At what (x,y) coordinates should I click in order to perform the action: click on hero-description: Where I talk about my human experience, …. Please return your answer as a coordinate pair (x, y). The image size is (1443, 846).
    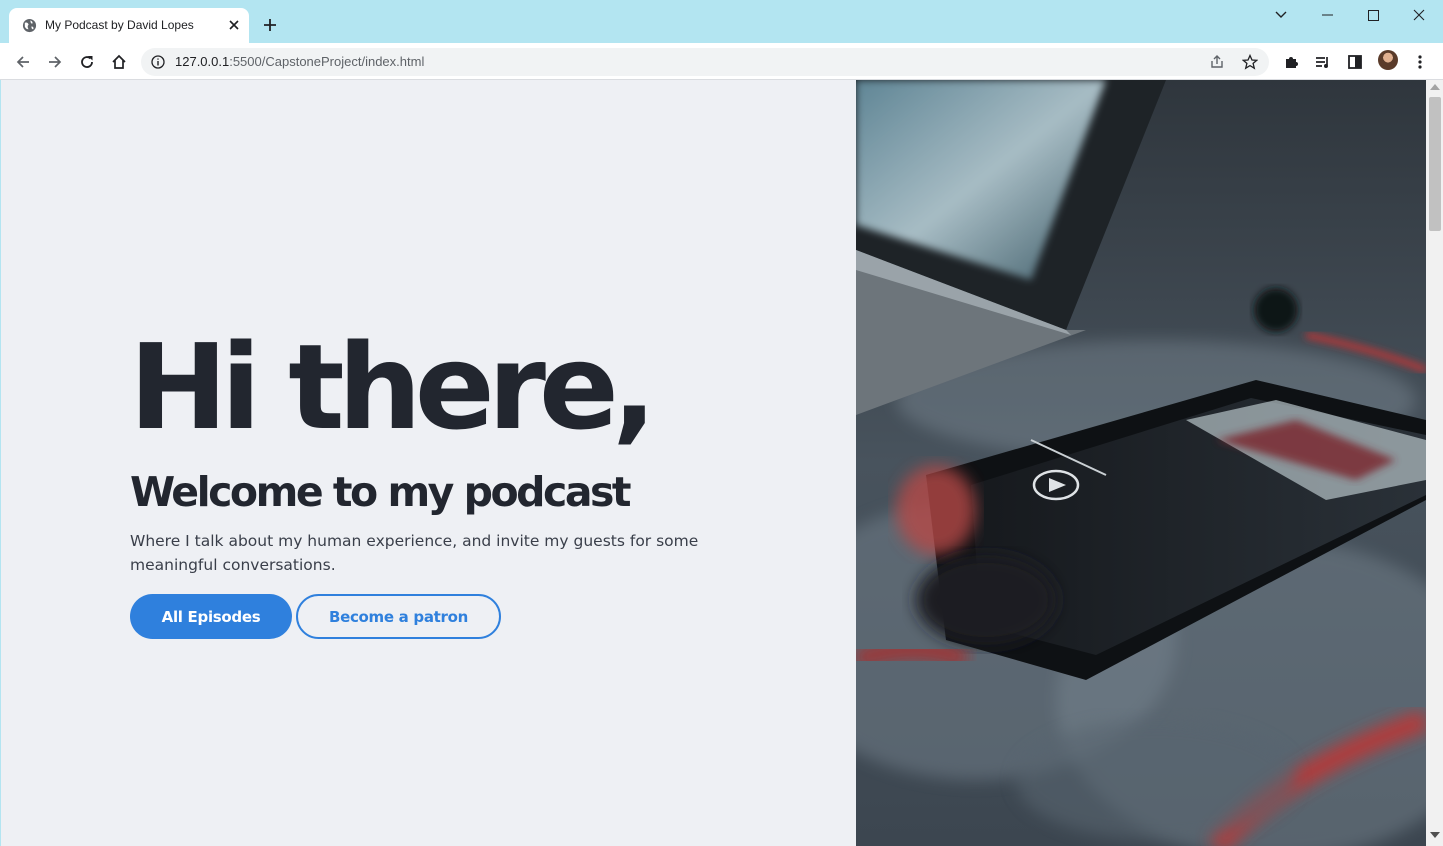
    Looking at the image, I should click on (414, 553).